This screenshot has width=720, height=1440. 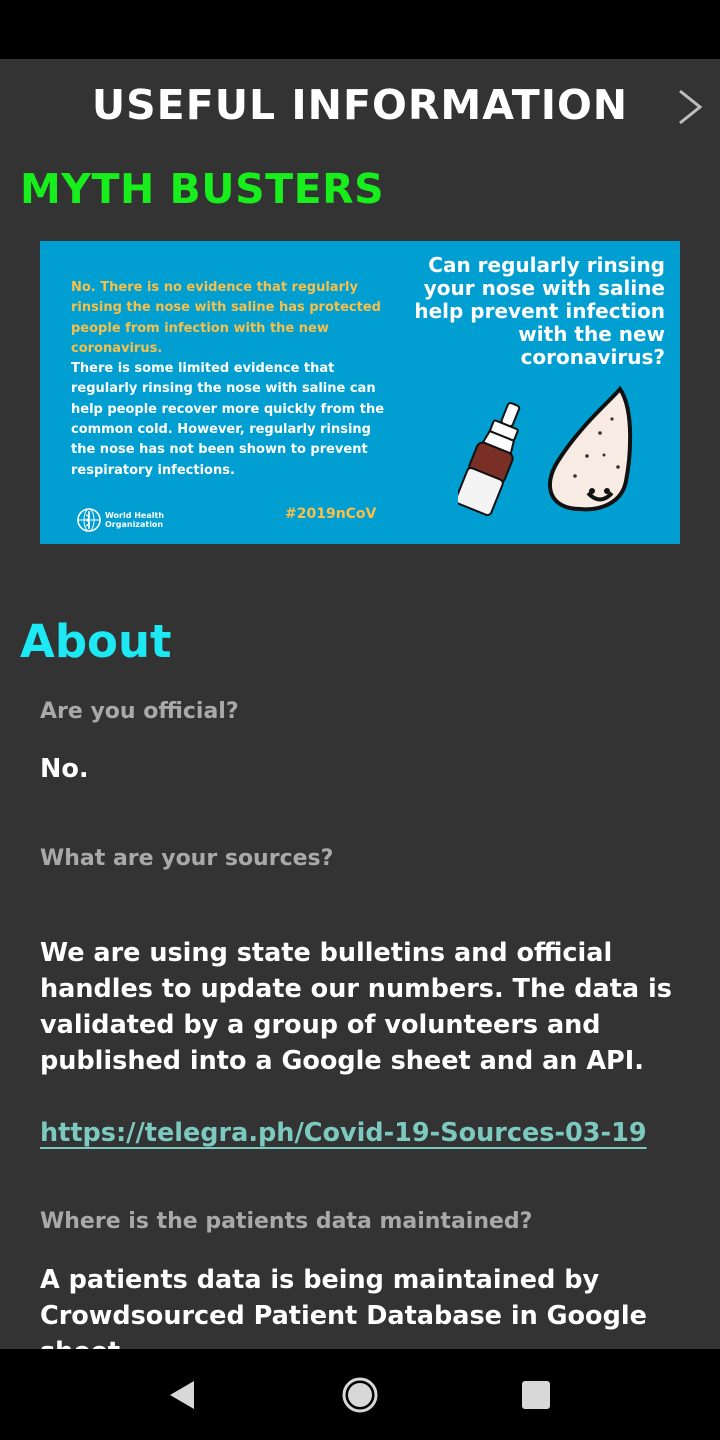 I want to click on who-emblem-icon, so click(x=89, y=520).